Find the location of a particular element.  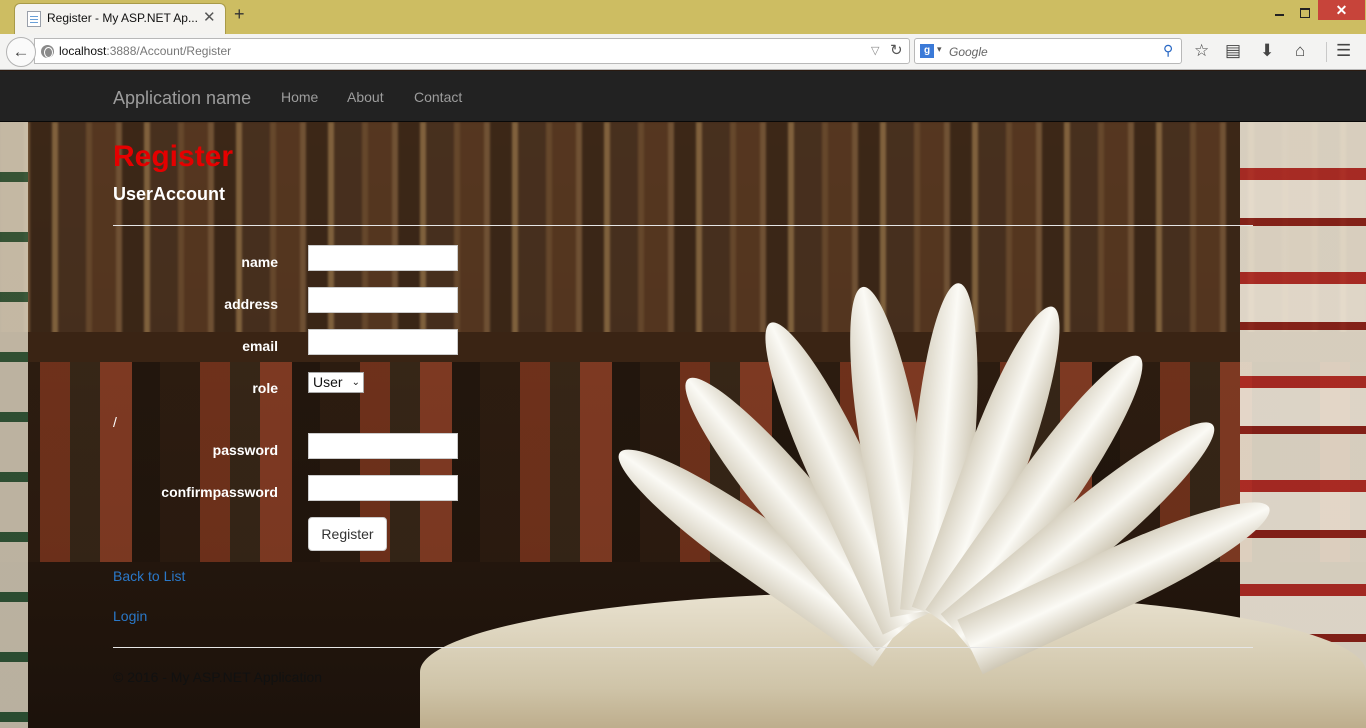

reading-list-icon: ▤ is located at coordinates (1233, 50).